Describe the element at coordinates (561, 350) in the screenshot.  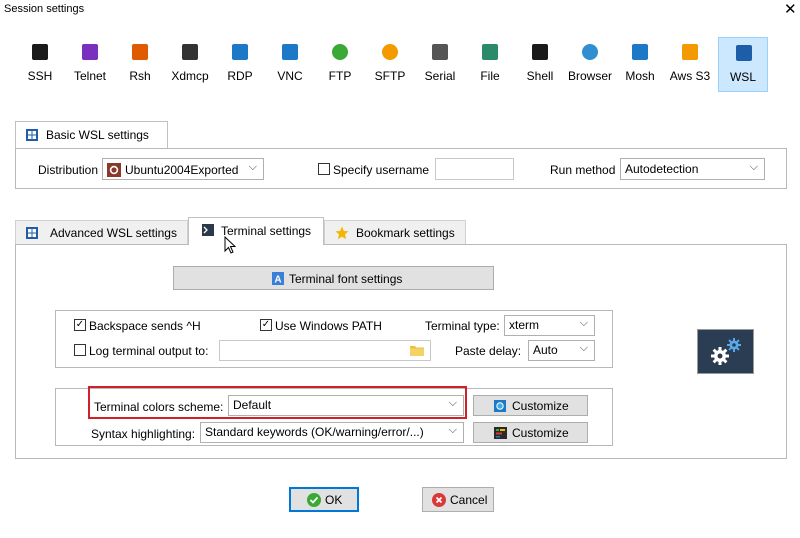
I see `paste-delay-select: Auto ⌵` at that location.